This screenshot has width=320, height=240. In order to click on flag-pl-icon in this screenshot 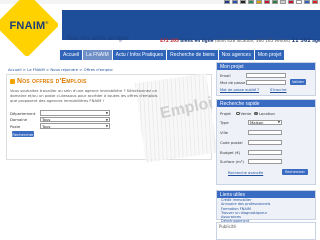, I will do `click(315, 2)`.